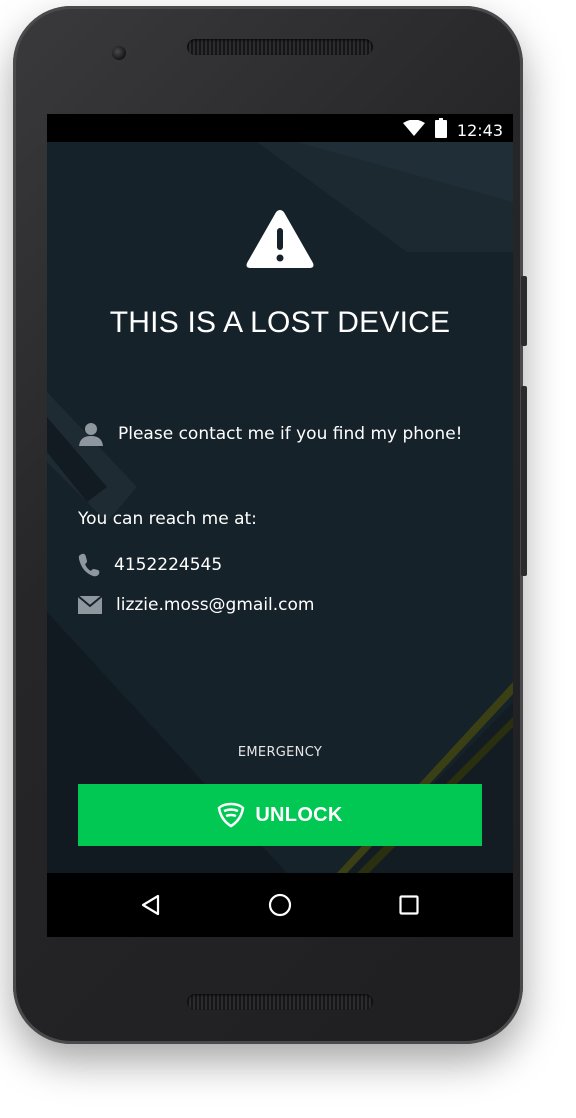 This screenshot has height=1118, width=576. I want to click on contact-email: lizzie.moss@gmail.com, so click(196, 605).